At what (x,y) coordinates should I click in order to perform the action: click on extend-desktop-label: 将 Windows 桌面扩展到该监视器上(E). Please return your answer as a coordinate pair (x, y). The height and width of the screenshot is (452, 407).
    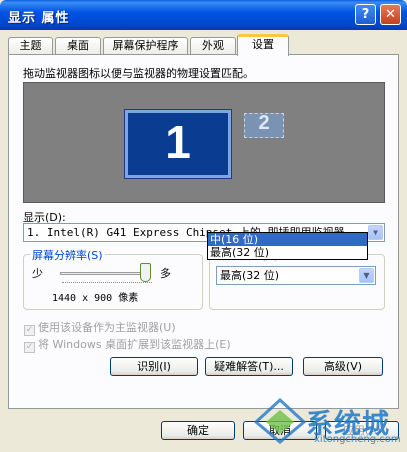
    Looking at the image, I should click on (134, 344).